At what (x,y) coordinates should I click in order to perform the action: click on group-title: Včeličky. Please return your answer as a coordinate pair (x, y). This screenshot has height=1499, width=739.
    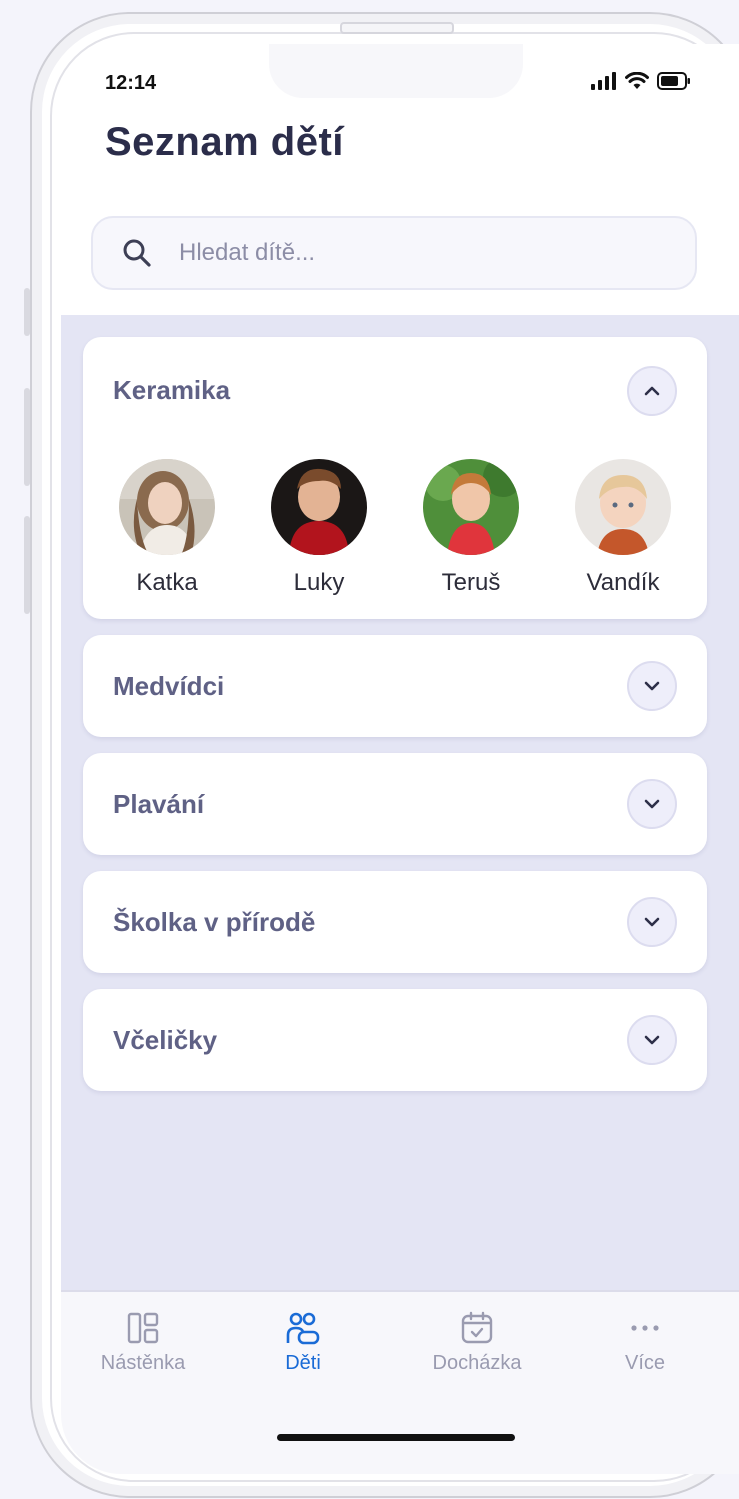
    Looking at the image, I should click on (165, 1040).